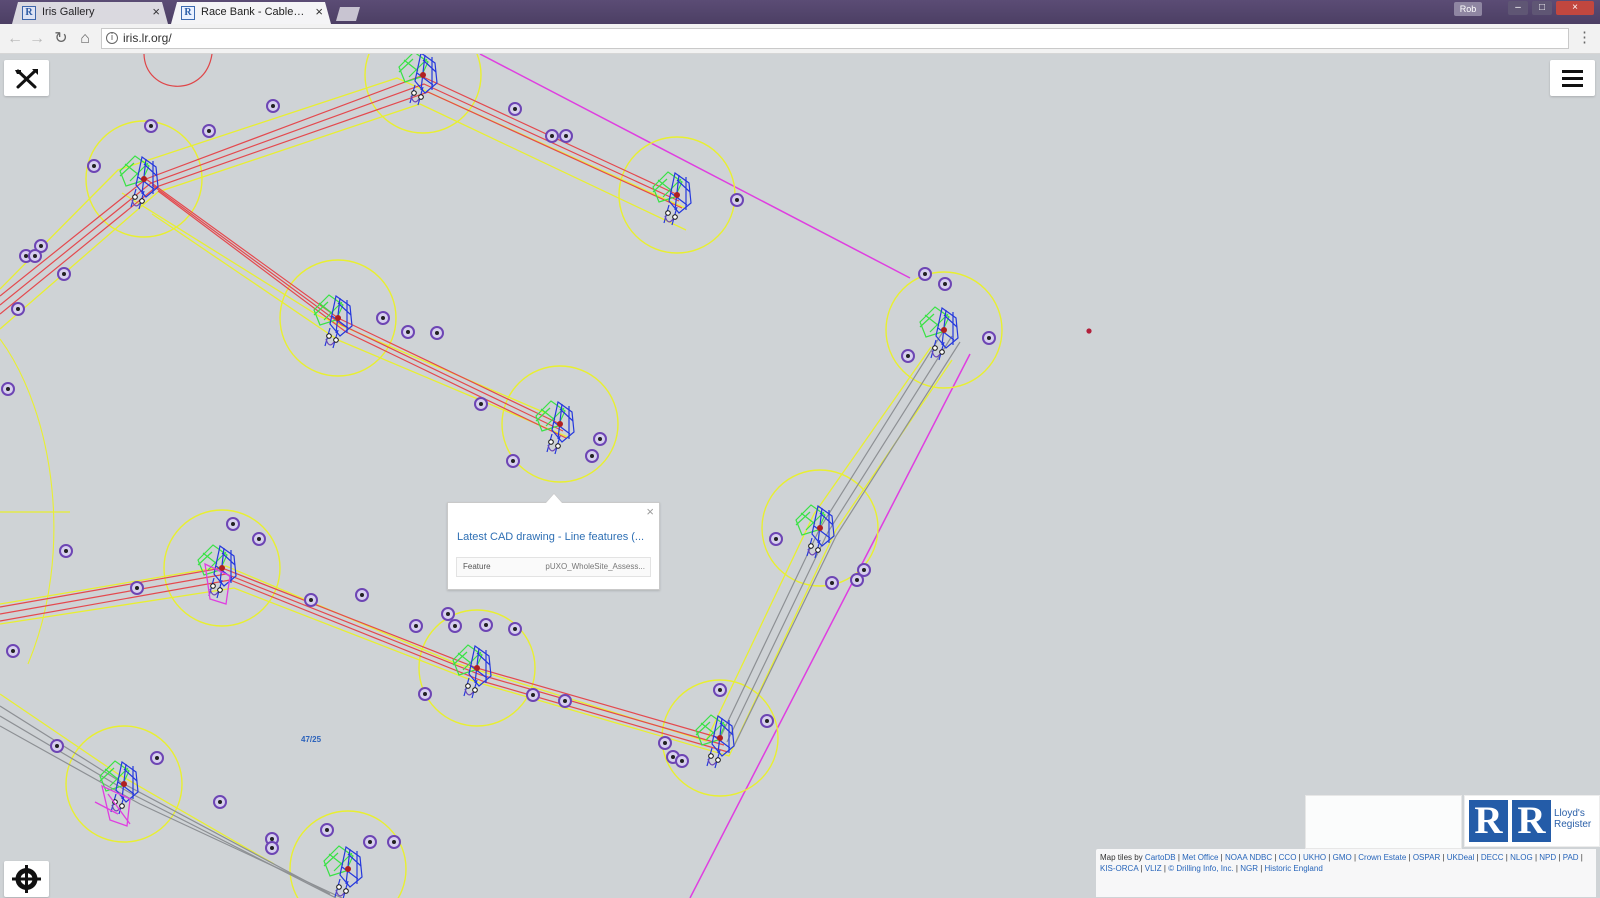  Describe the element at coordinates (85, 39) in the screenshot. I see `home-icon: ⌂` at that location.